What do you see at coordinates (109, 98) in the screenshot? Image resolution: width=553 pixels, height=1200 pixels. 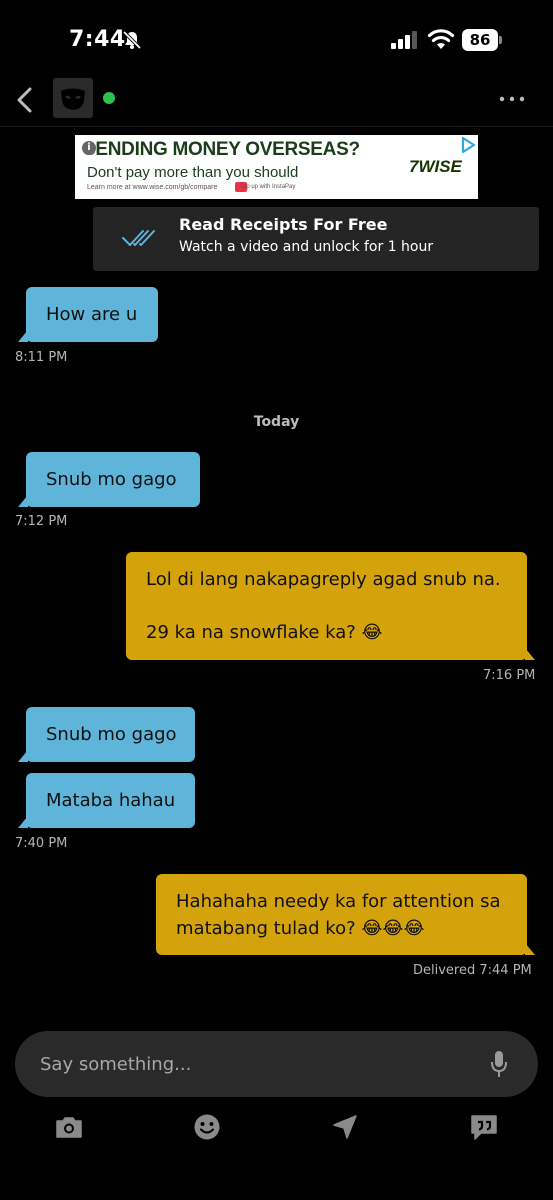 I see `online-status-dot` at bounding box center [109, 98].